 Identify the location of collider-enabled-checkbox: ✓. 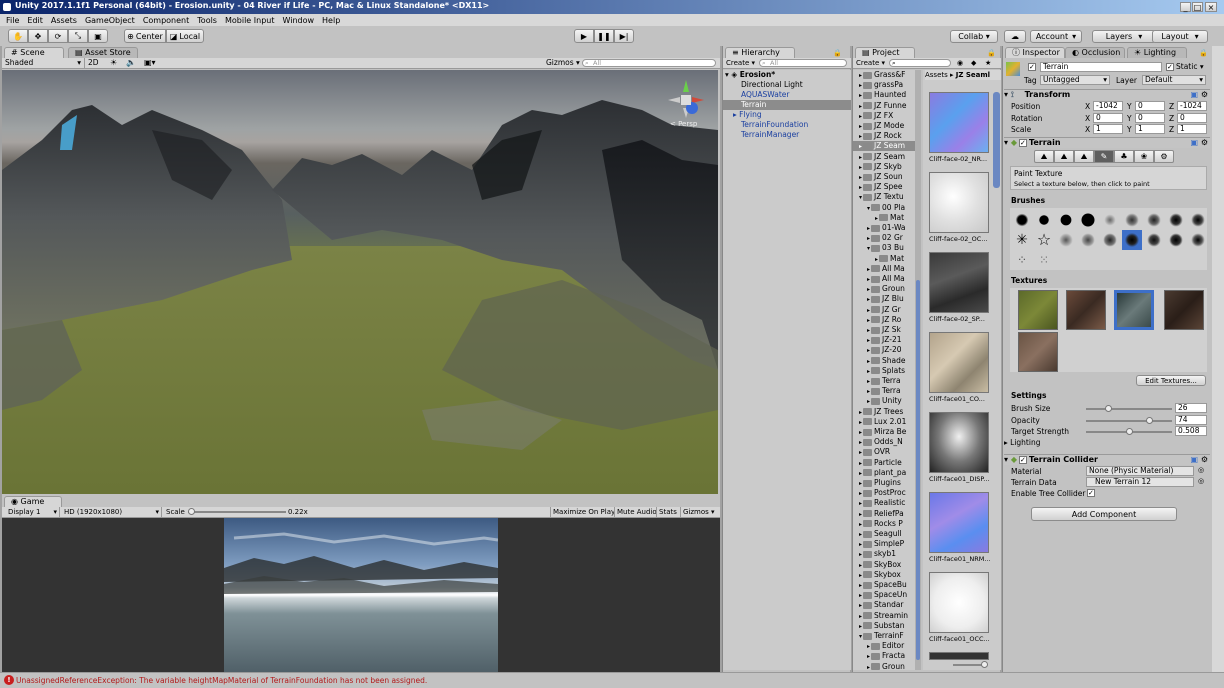
(1022, 460).